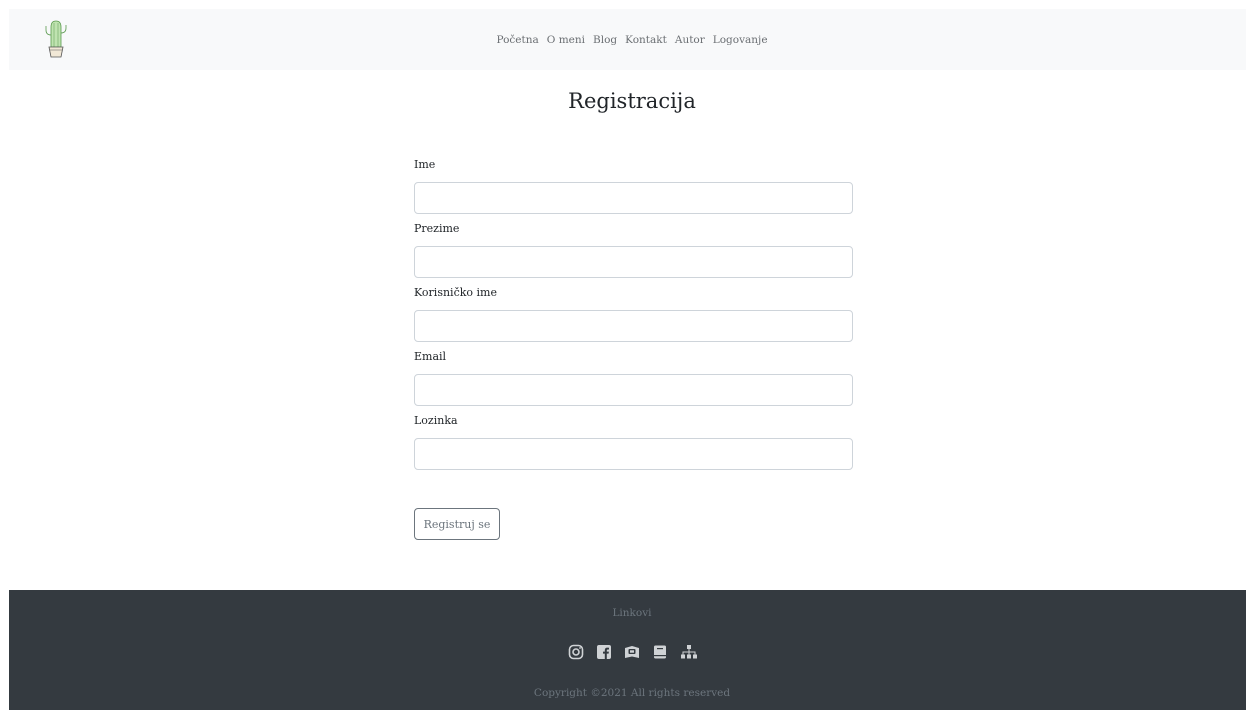 The width and height of the screenshot is (1246, 710). I want to click on field-group-email: Email, so click(633, 378).